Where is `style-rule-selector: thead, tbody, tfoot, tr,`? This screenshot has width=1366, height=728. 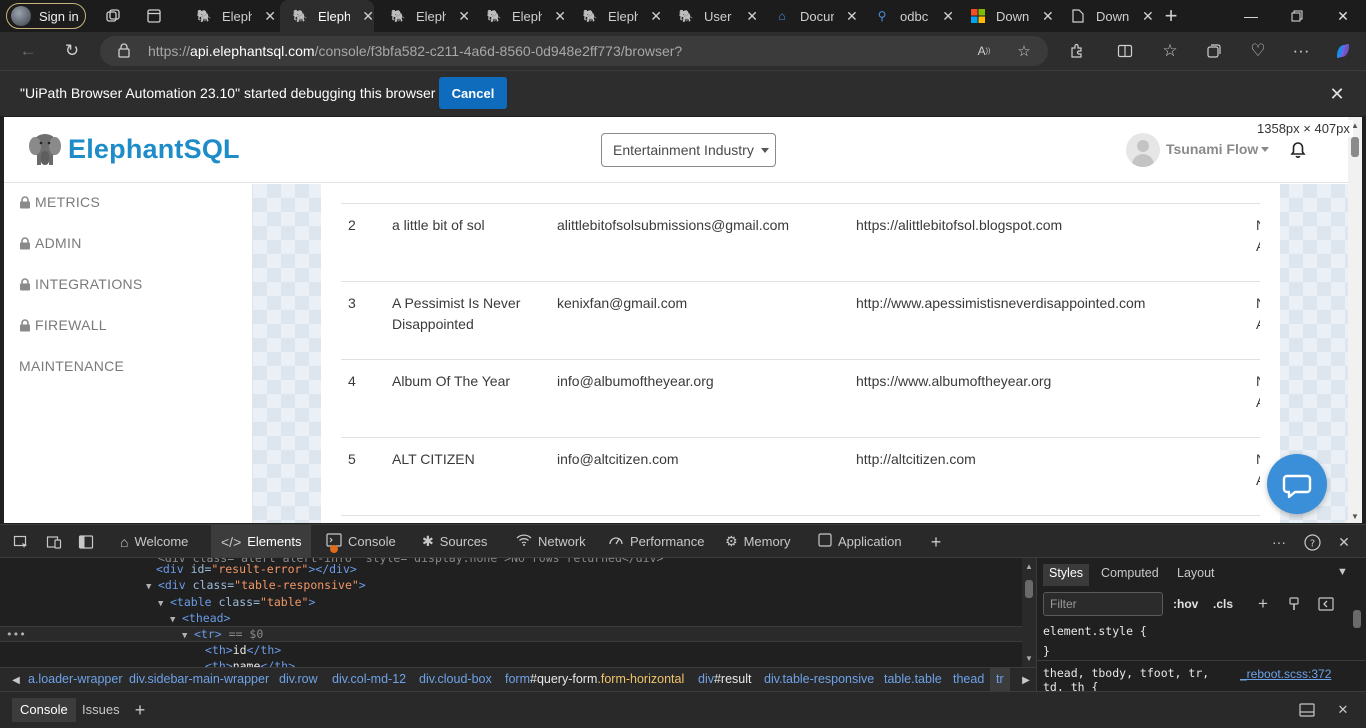
style-rule-selector: thead, tbody, tfoot, tr, is located at coordinates (1126, 673).